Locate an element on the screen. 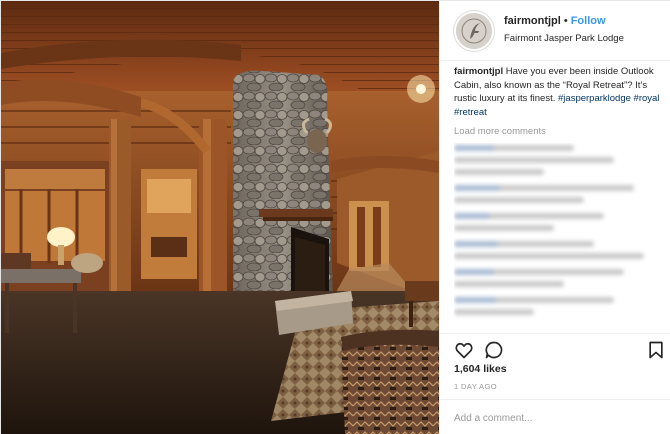 Image resolution: width=670 pixels, height=434 pixels. likes-count: 1,604 likes is located at coordinates (480, 369).